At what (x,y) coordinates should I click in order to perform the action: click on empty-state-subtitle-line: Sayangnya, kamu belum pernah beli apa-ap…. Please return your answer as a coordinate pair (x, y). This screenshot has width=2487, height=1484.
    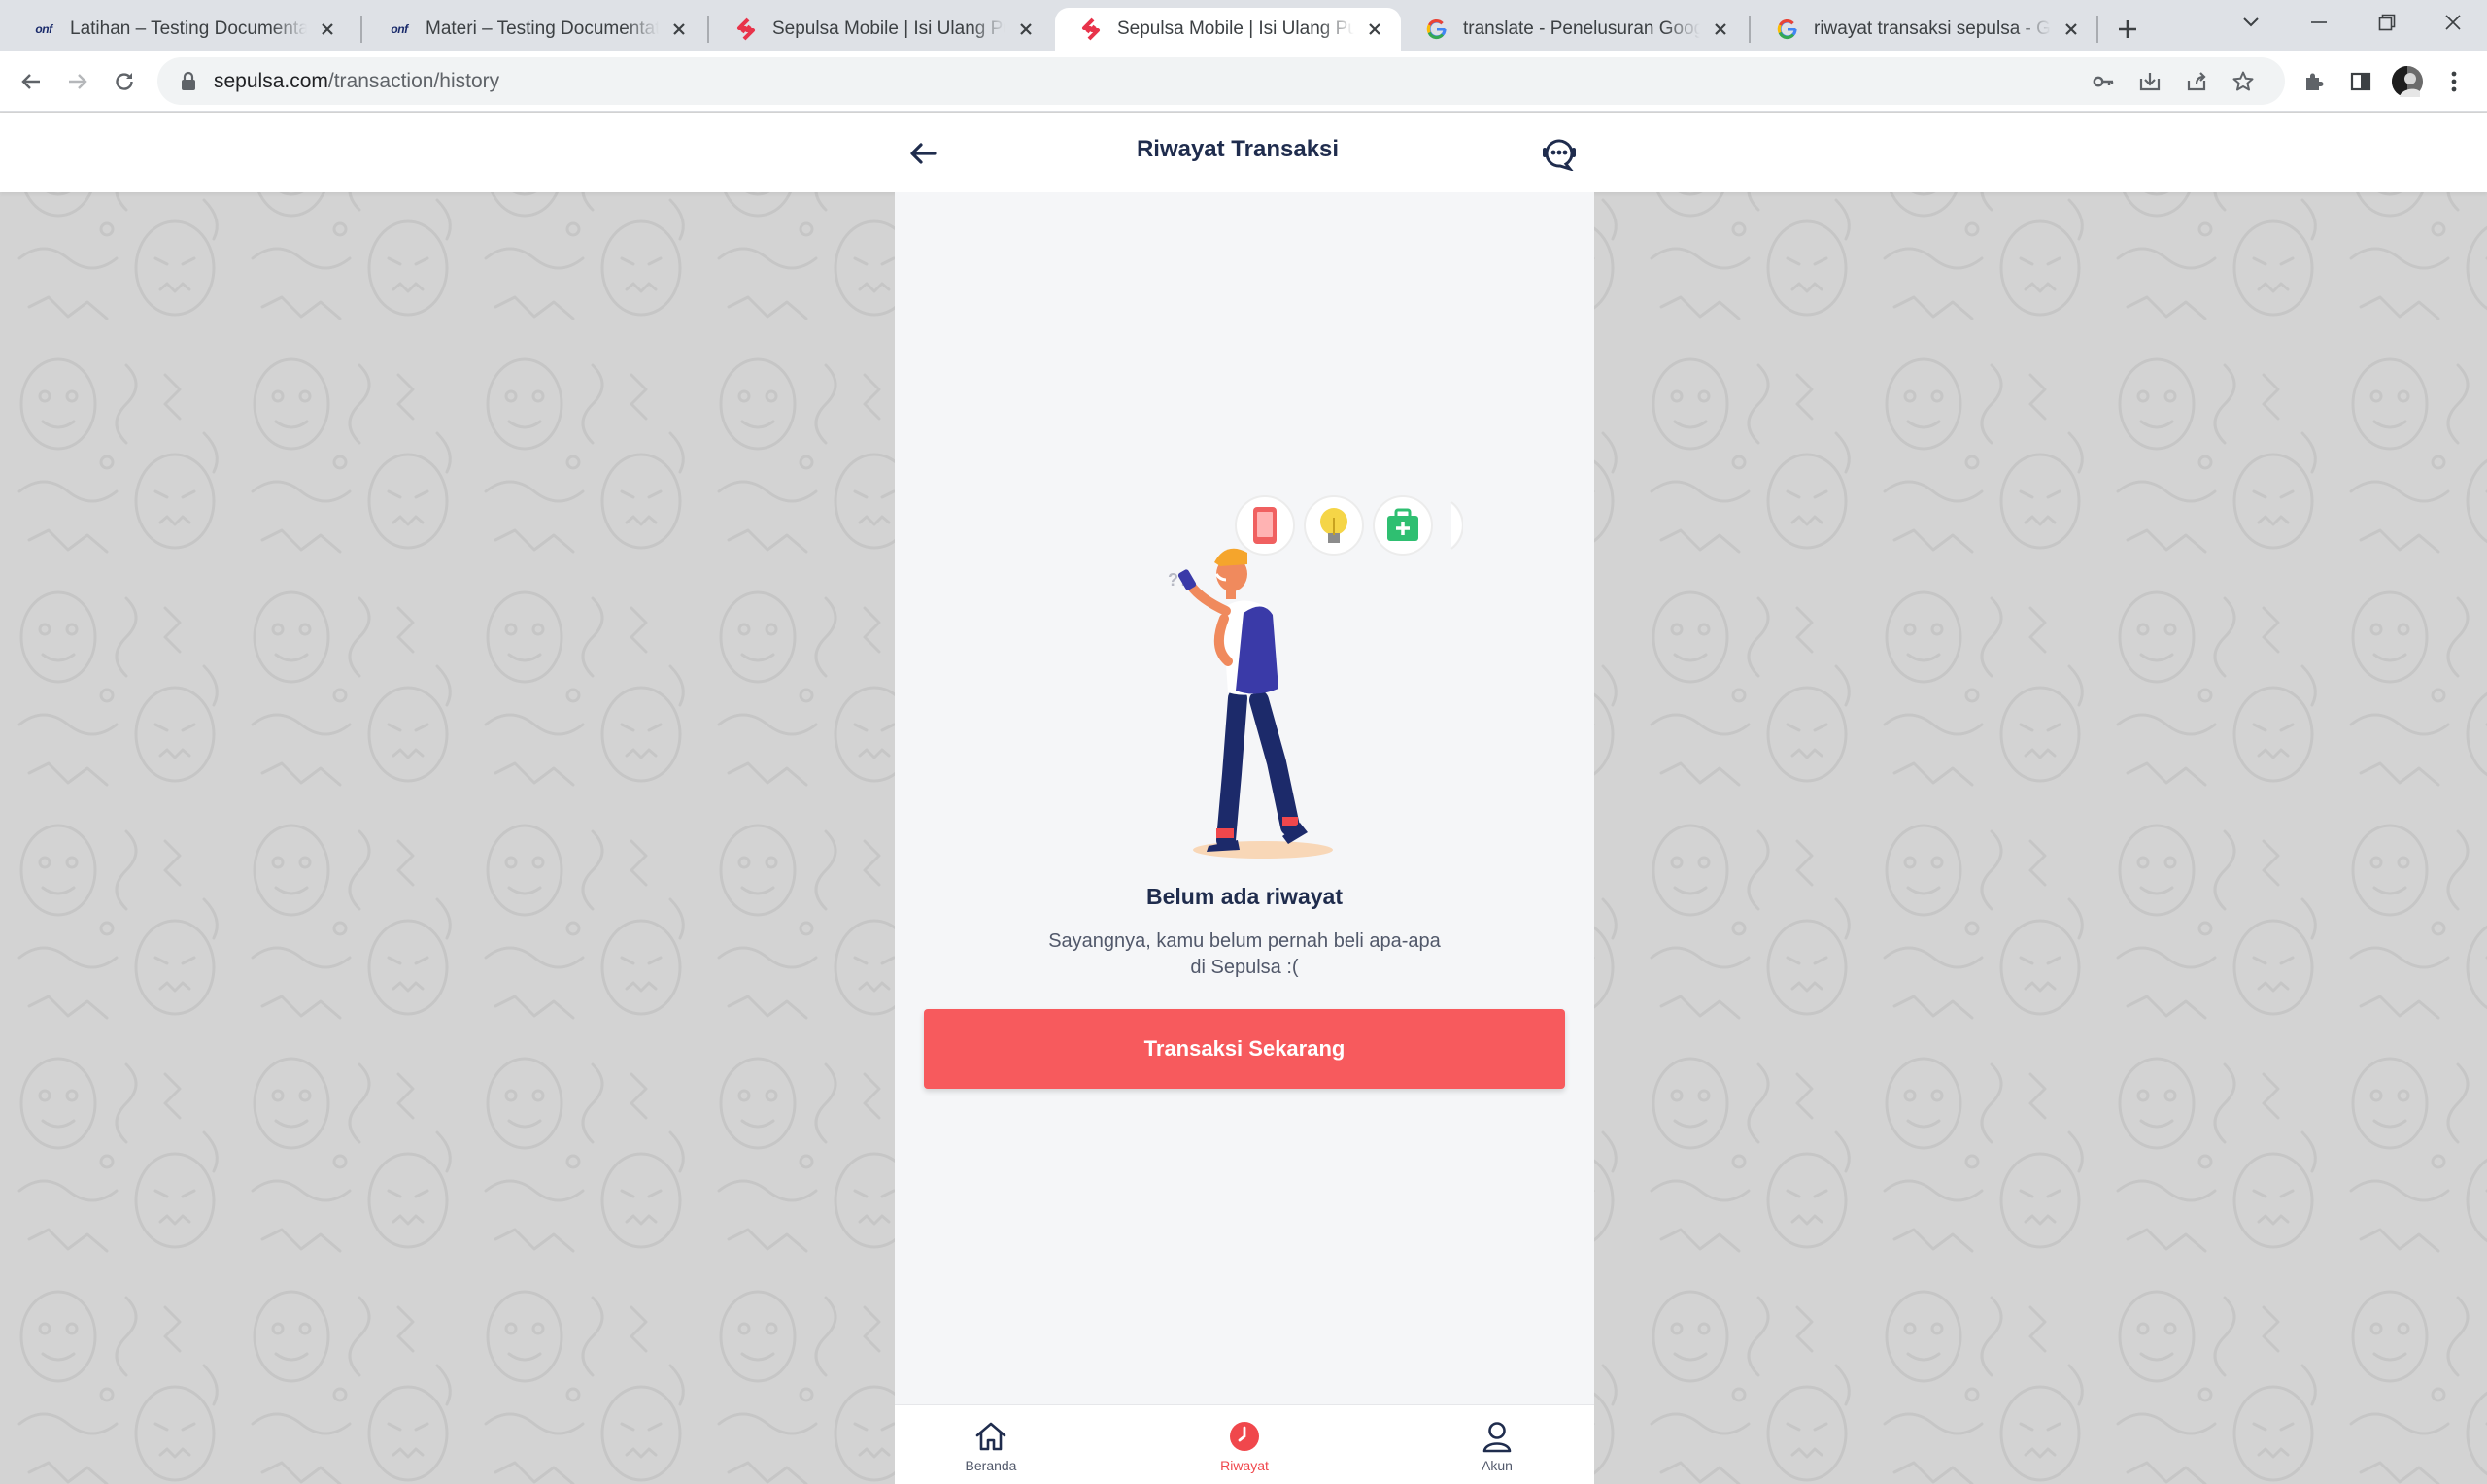
    Looking at the image, I should click on (1244, 941).